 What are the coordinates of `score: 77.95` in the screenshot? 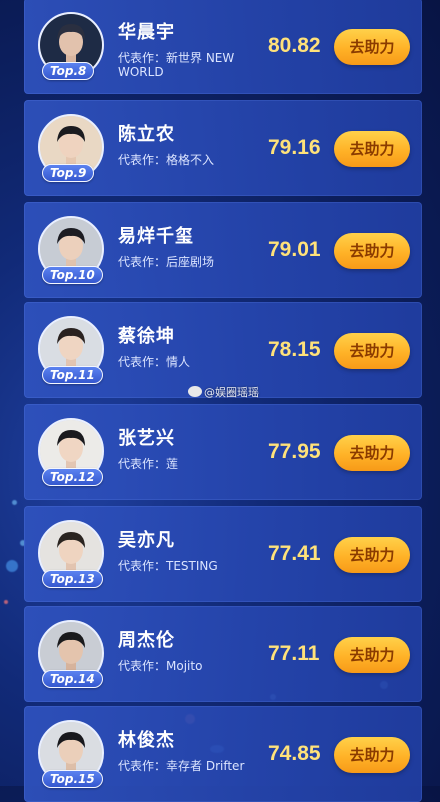 It's located at (294, 451).